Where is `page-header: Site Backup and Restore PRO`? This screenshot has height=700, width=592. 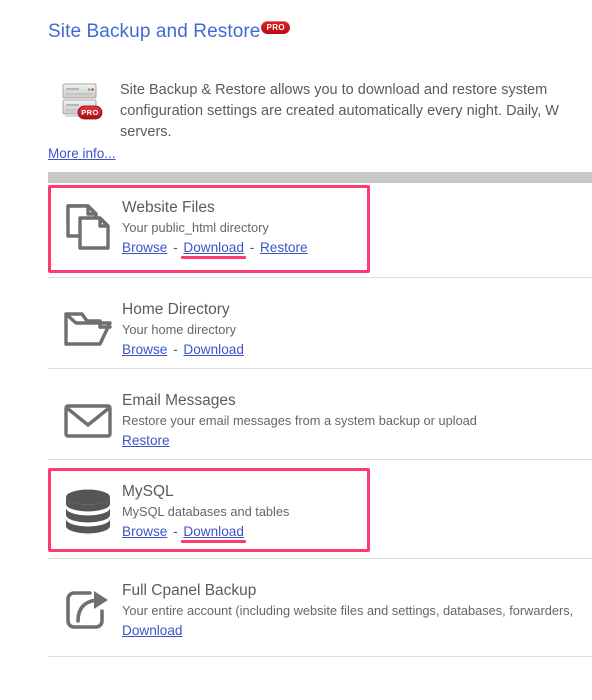
page-header: Site Backup and Restore PRO is located at coordinates (169, 32).